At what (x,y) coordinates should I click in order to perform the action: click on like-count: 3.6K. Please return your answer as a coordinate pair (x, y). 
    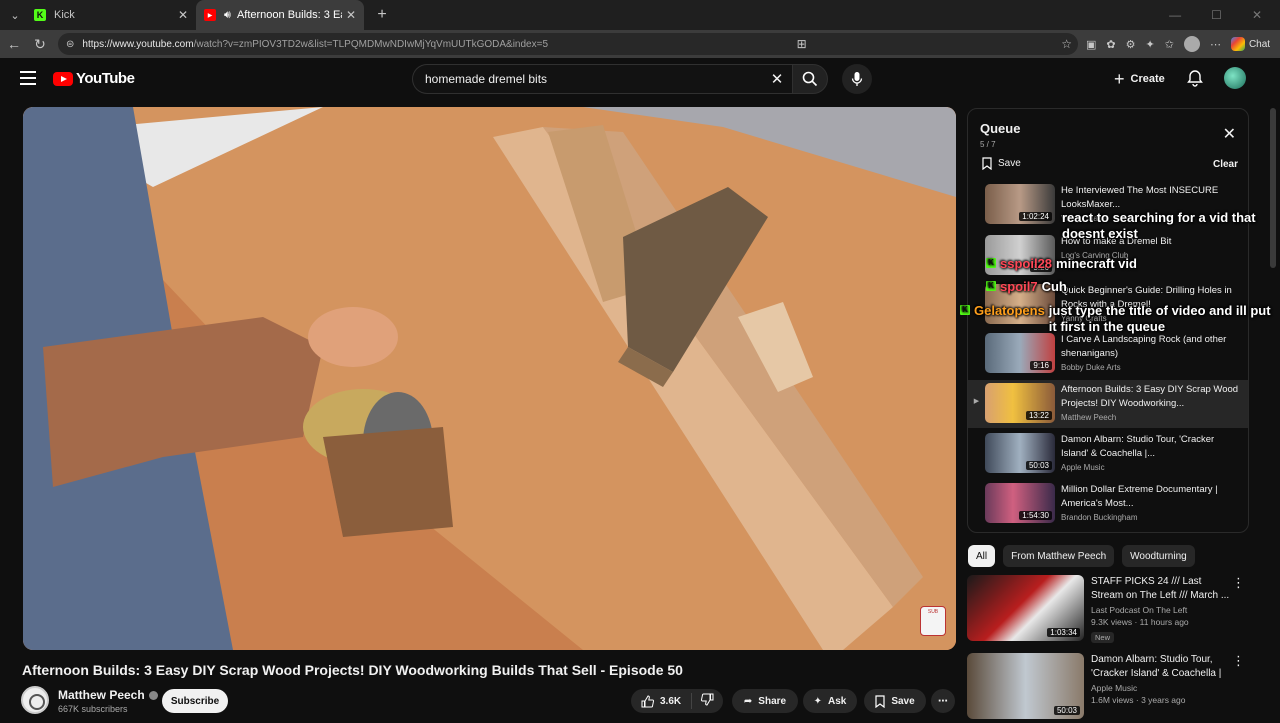
    Looking at the image, I should click on (671, 701).